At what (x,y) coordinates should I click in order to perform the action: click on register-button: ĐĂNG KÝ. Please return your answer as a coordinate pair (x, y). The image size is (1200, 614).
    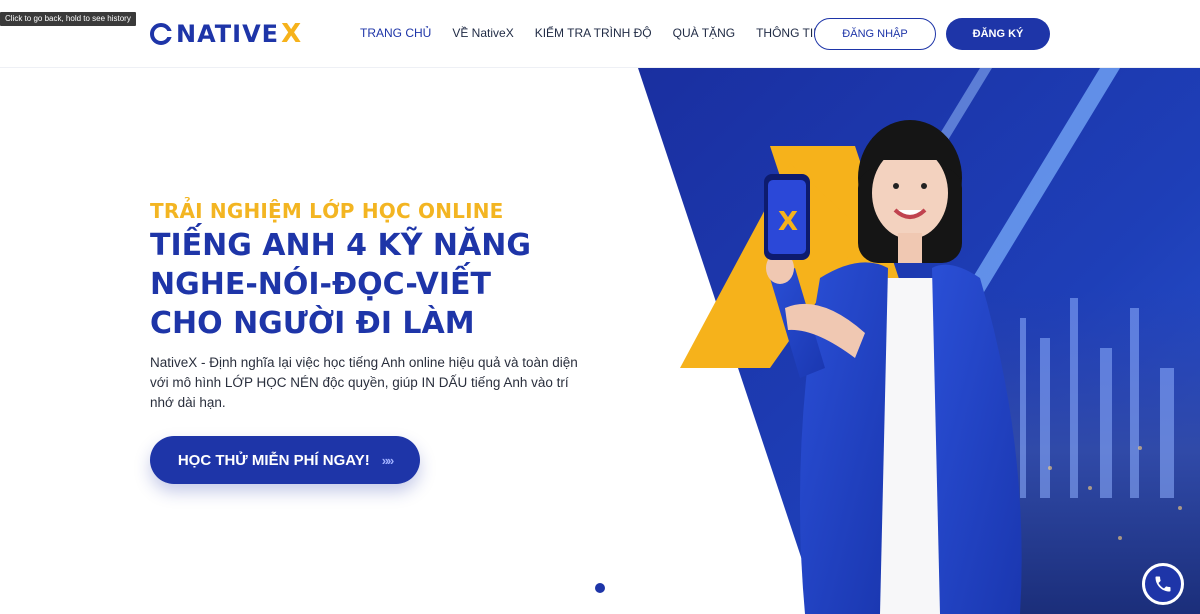
    Looking at the image, I should click on (998, 34).